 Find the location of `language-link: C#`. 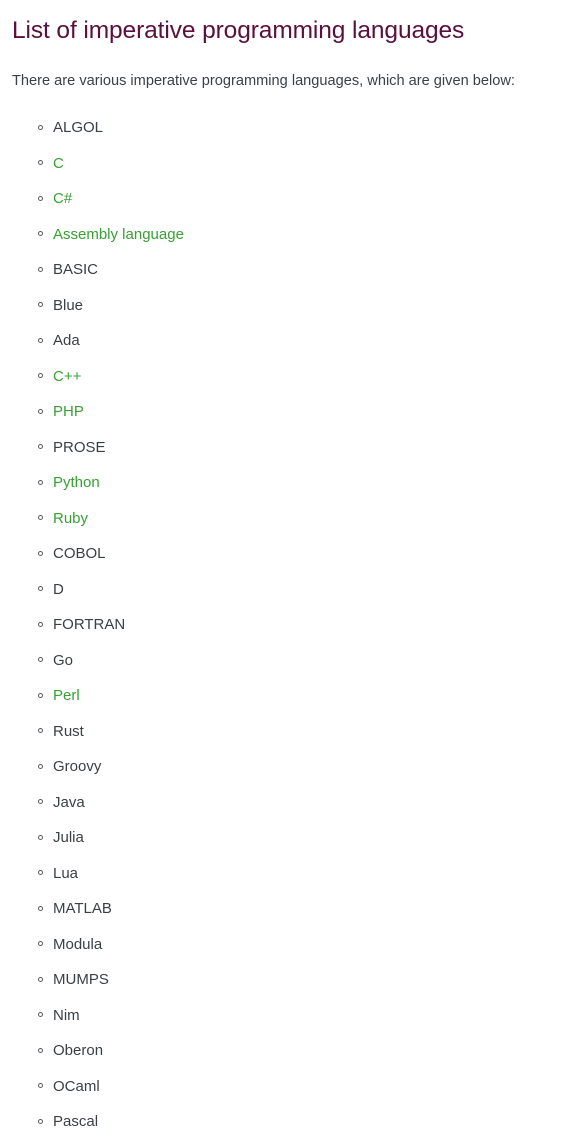

language-link: C# is located at coordinates (62, 198).